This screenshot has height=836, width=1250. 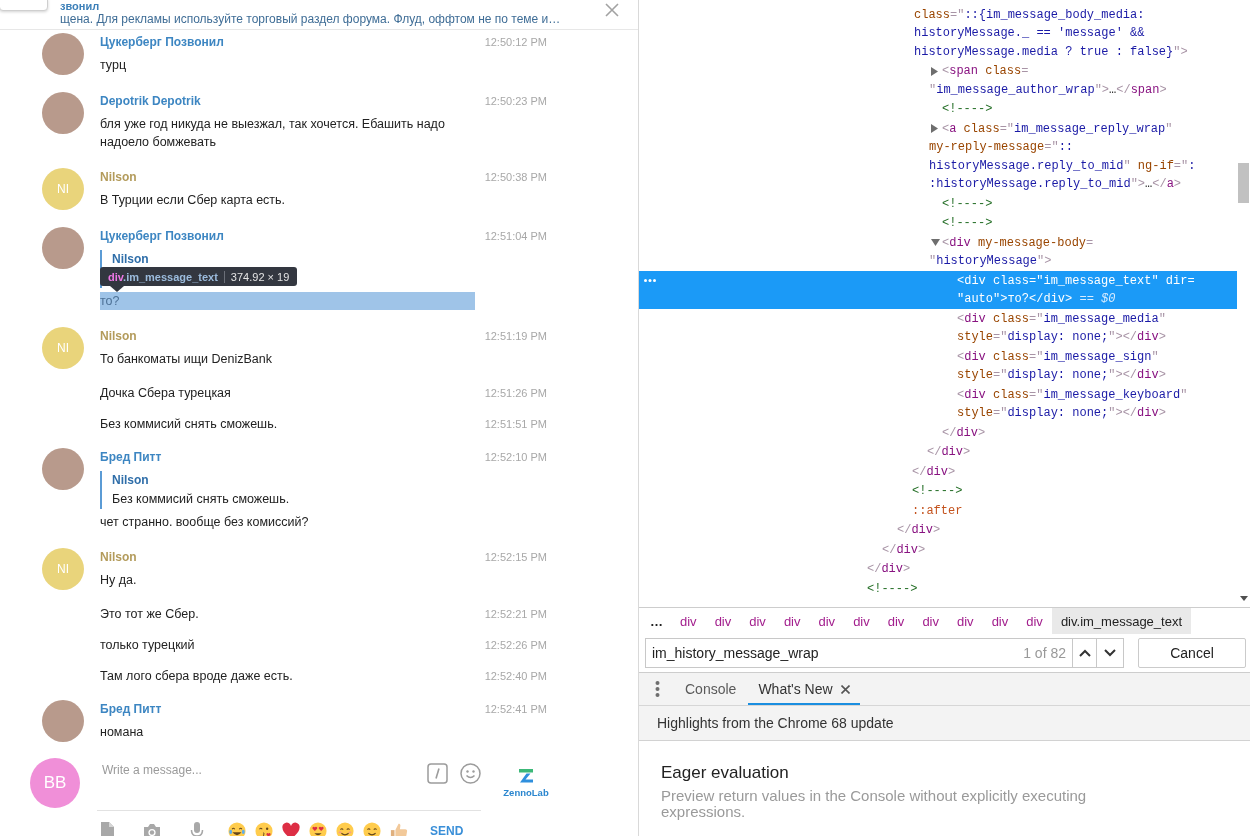 I want to click on message-text: Ну да., so click(x=119, y=580).